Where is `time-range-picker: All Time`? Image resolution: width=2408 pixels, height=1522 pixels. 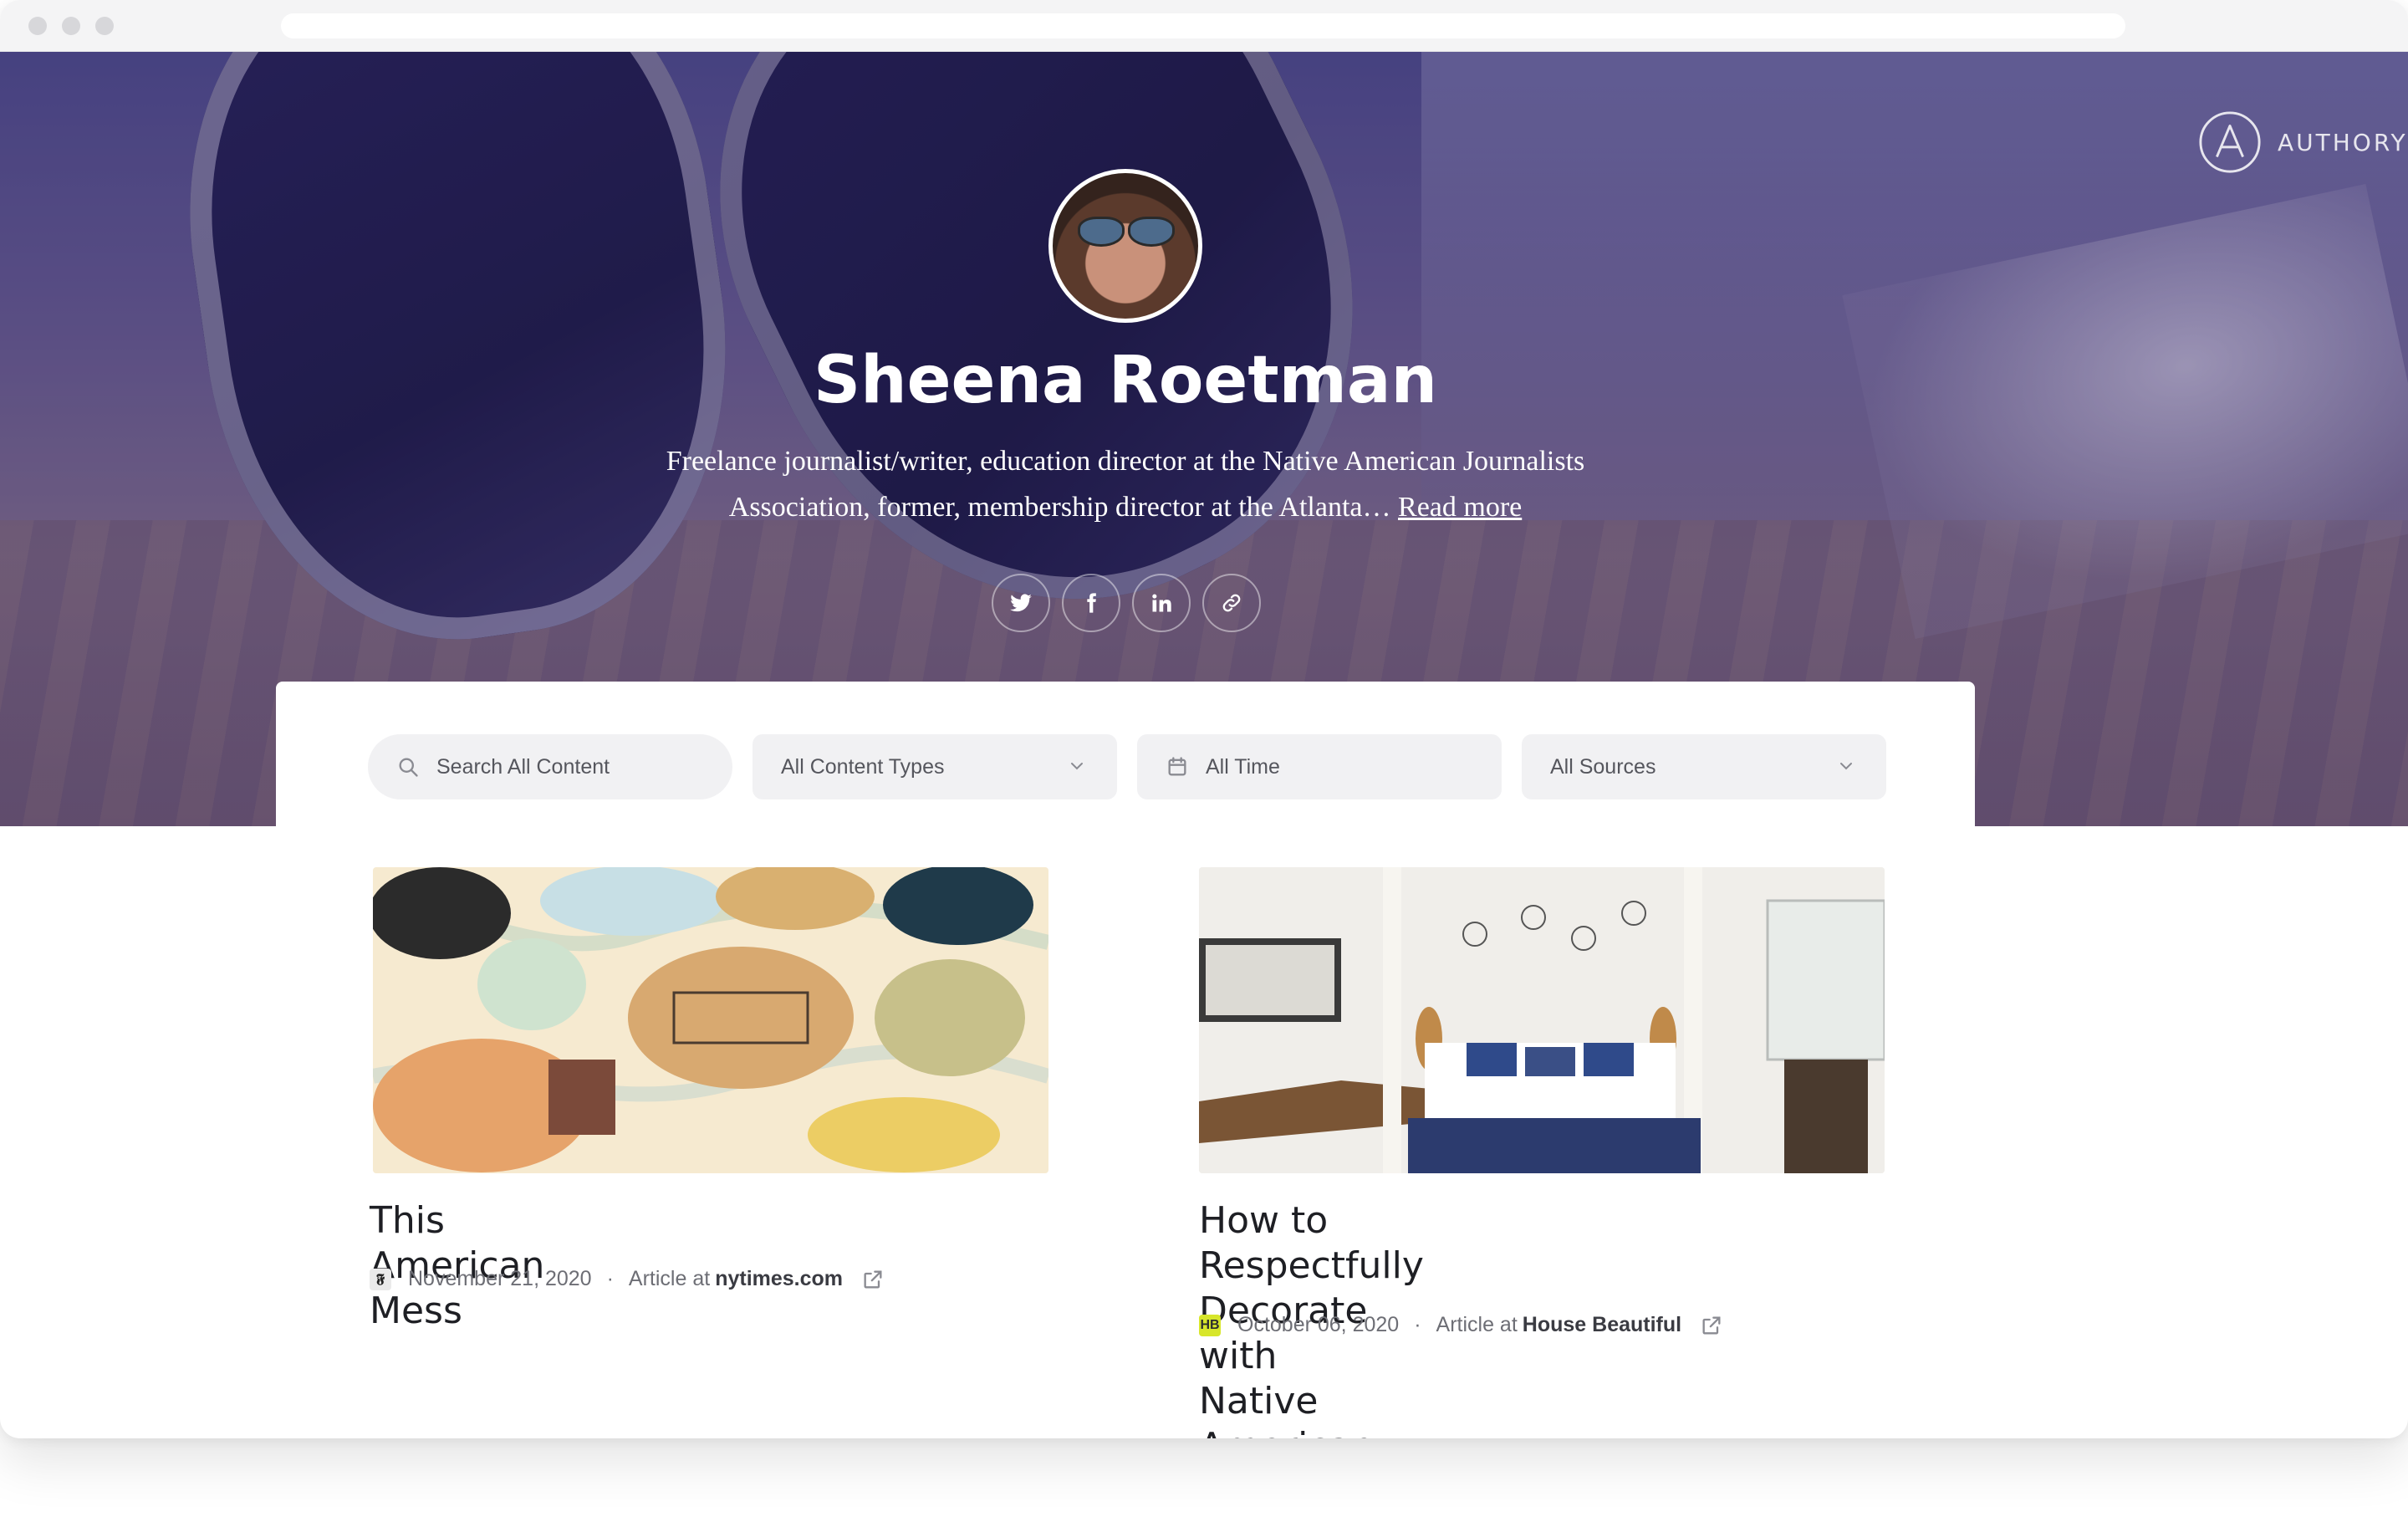
time-range-picker: All Time is located at coordinates (1320, 766).